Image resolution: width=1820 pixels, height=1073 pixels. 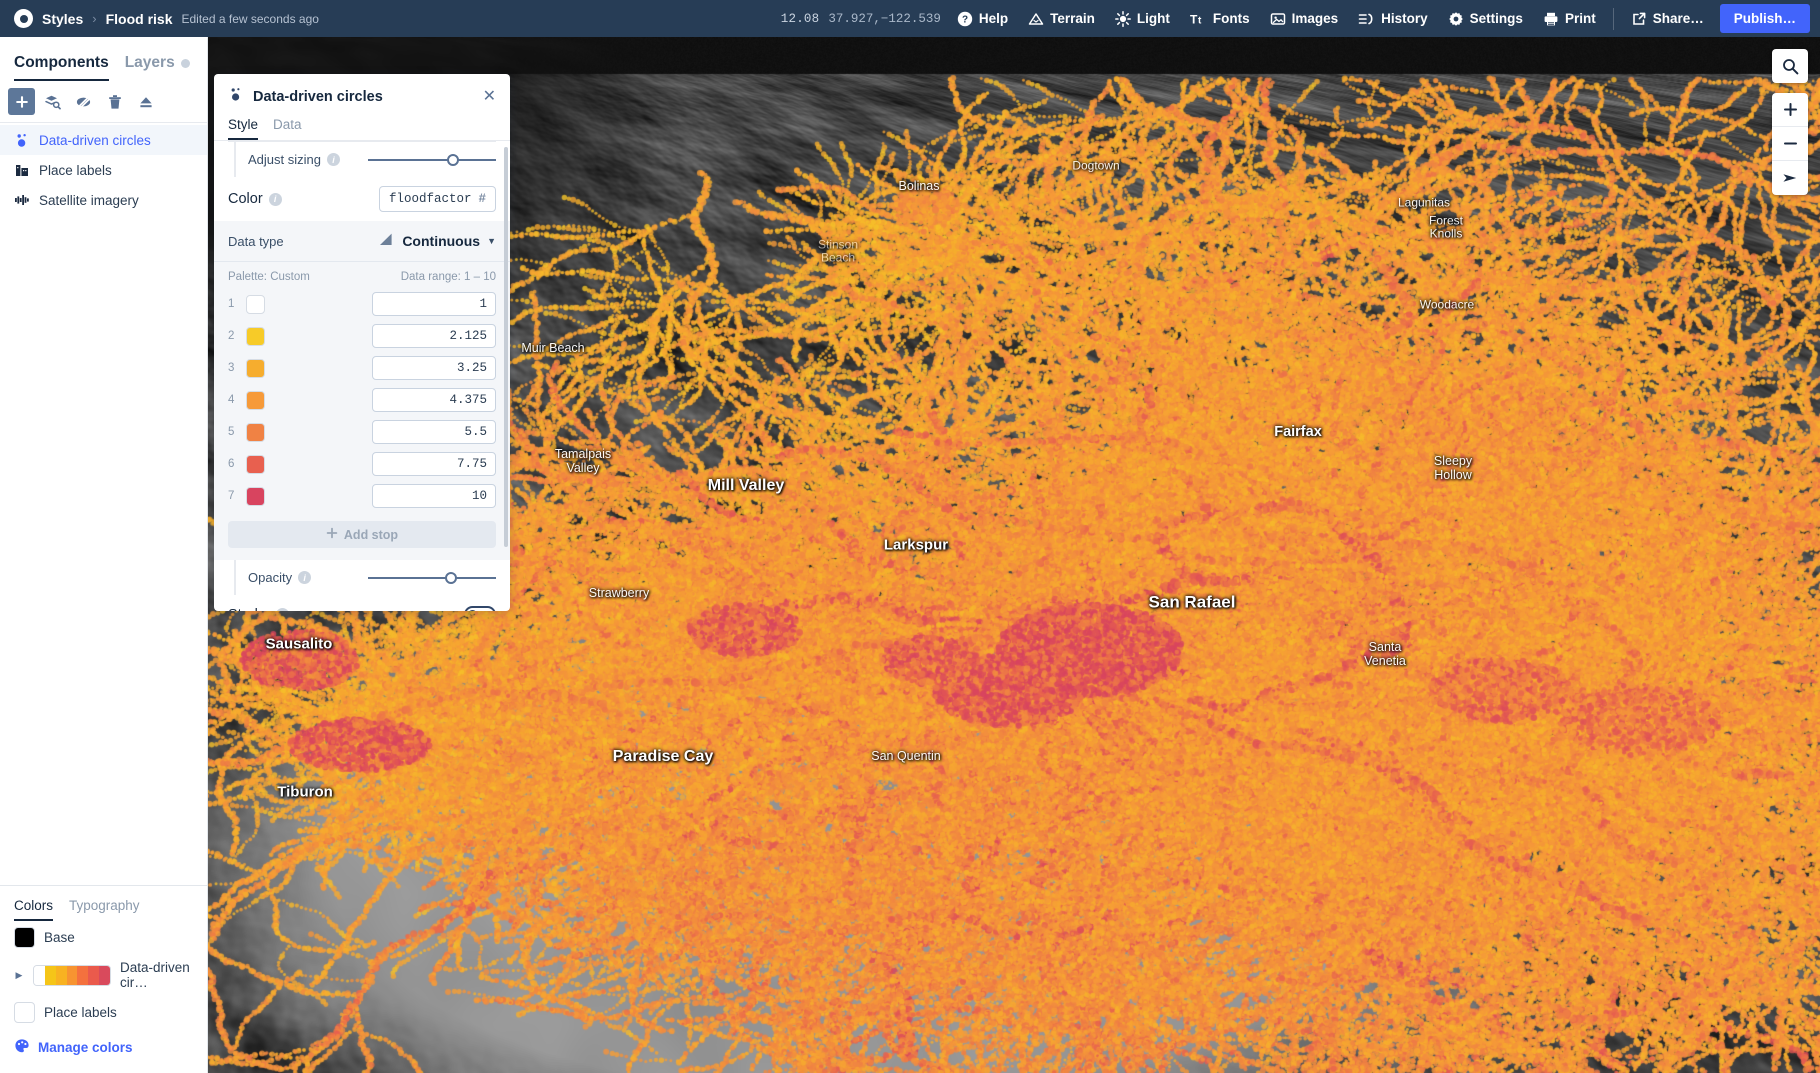 I want to click on color-stop-index: 5, so click(x=231, y=432).